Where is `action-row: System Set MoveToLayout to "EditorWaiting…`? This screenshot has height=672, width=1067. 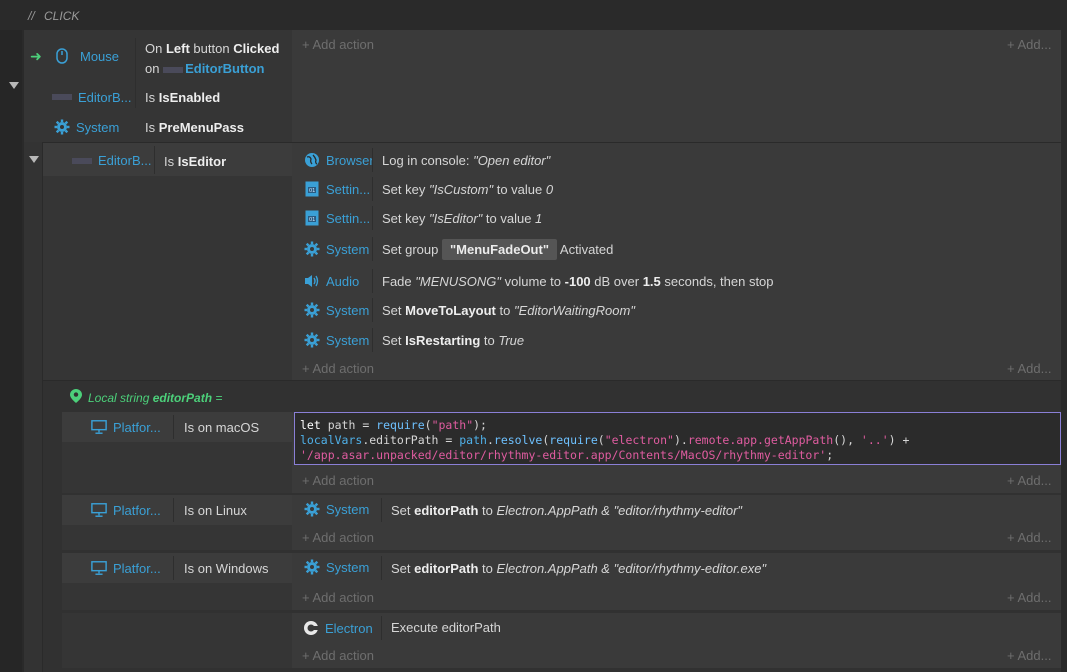
action-row: System Set MoveToLayout to "EditorWaiting… is located at coordinates (677, 310).